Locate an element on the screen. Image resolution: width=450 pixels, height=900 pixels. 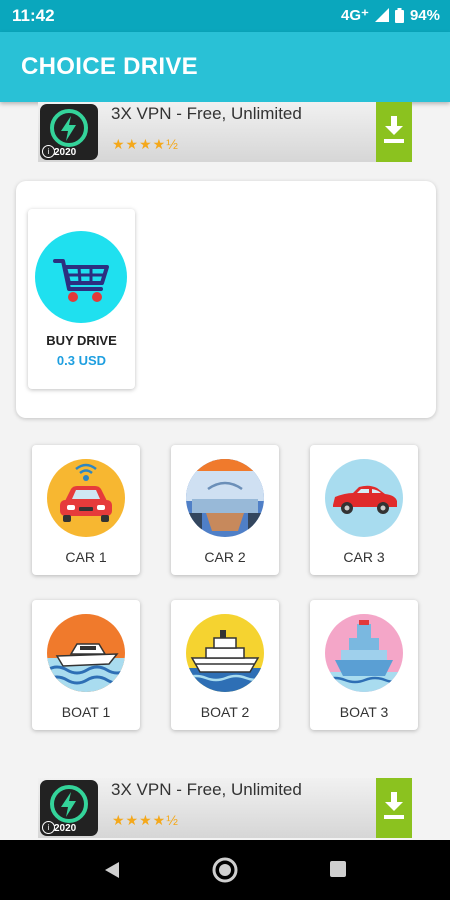
car-3-icon is located at coordinates (364, 498).